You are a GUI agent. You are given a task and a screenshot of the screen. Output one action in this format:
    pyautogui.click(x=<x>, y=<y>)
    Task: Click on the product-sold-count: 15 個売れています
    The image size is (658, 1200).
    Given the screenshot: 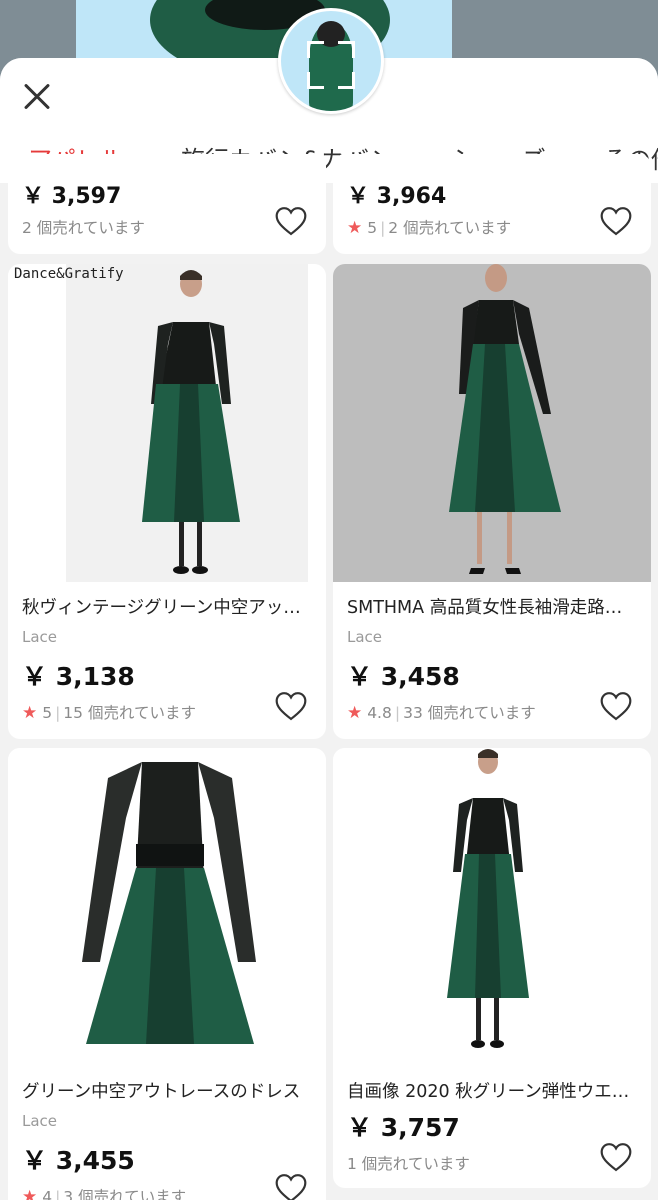 What is the action you would take?
    pyautogui.click(x=129, y=713)
    